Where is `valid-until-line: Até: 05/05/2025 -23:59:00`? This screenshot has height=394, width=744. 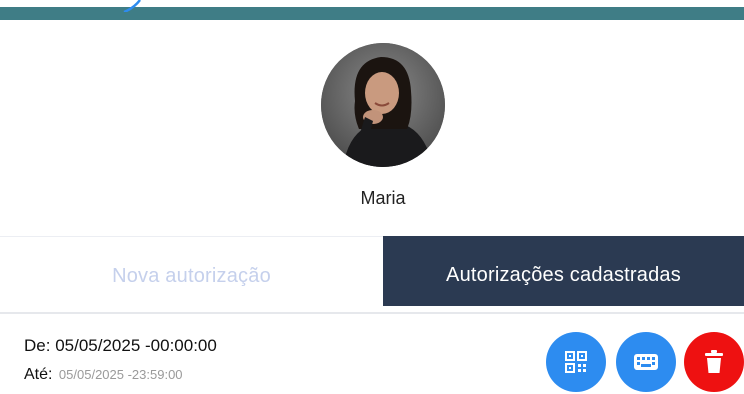 valid-until-line: Até: 05/05/2025 -23:59:00 is located at coordinates (103, 375).